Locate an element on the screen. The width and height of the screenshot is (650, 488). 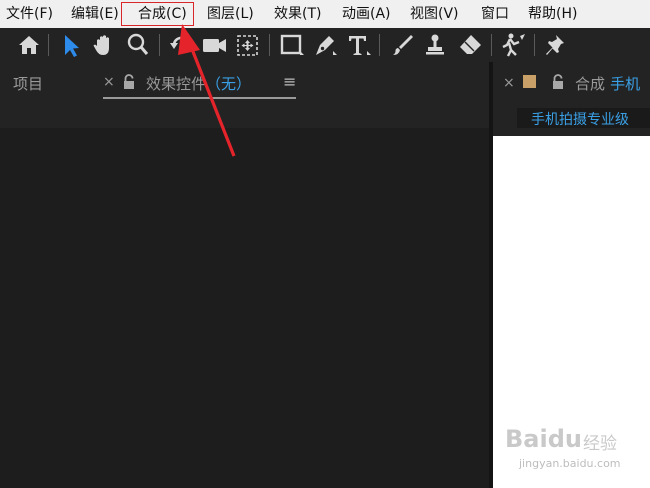
annotation-arrow is located at coordinates (207, 90).